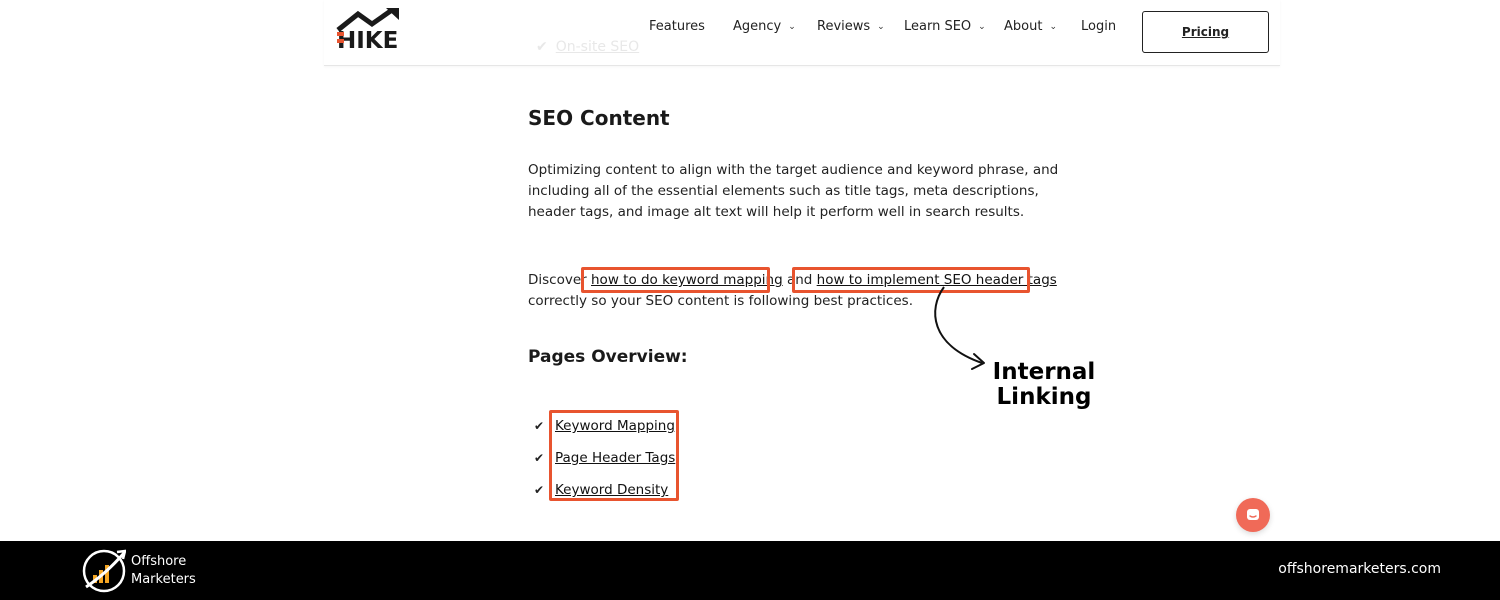 This screenshot has width=1500, height=600. Describe the element at coordinates (104, 571) in the screenshot. I see `offshore-marketers-logo` at that location.